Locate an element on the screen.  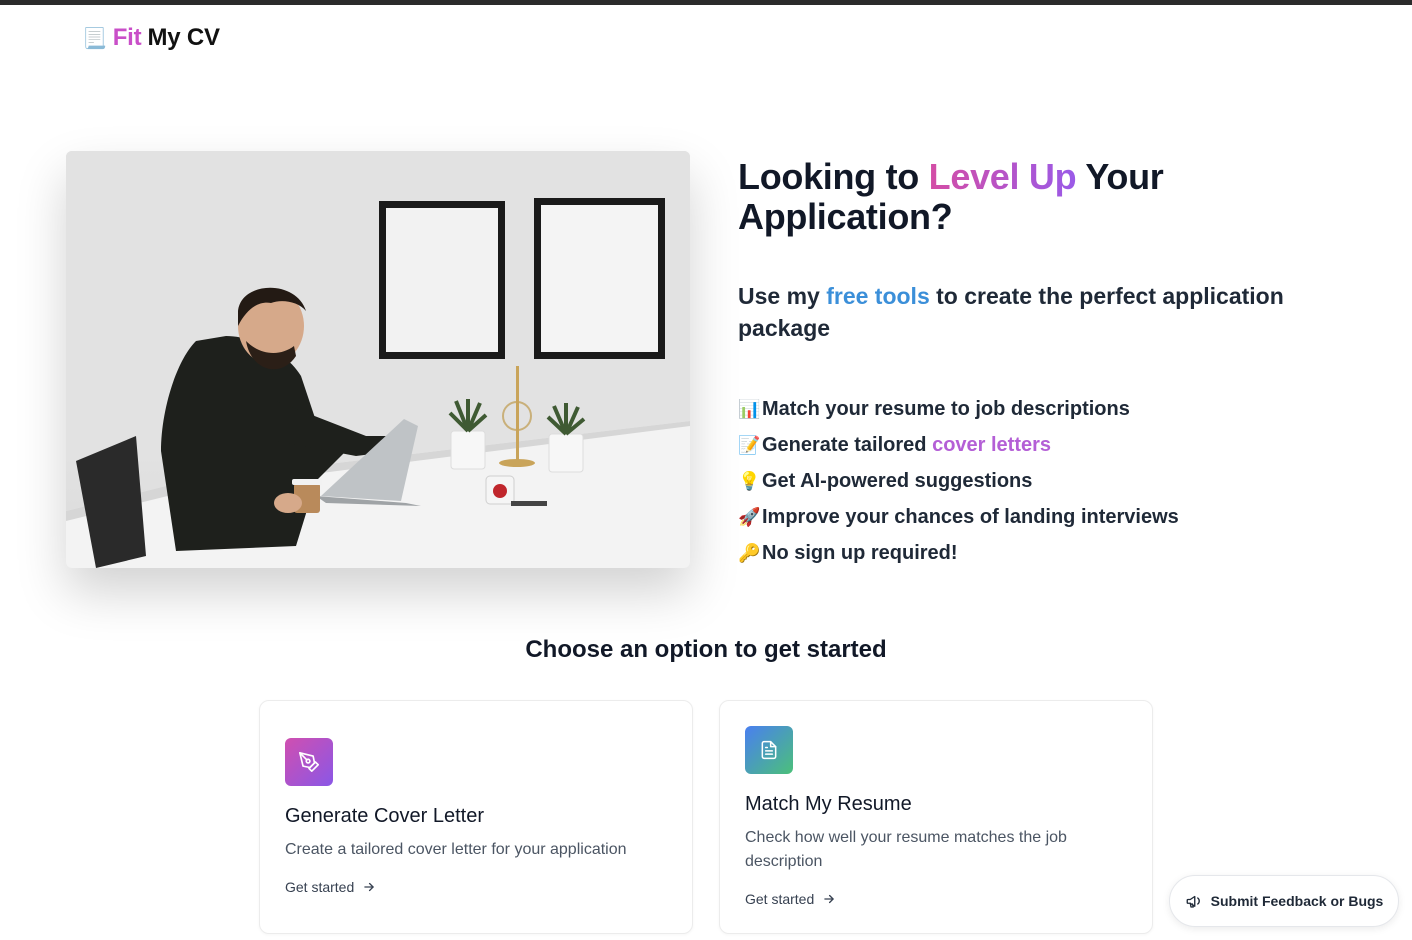
feature-text: Get AI-powered suggestions is located at coordinates (897, 481).